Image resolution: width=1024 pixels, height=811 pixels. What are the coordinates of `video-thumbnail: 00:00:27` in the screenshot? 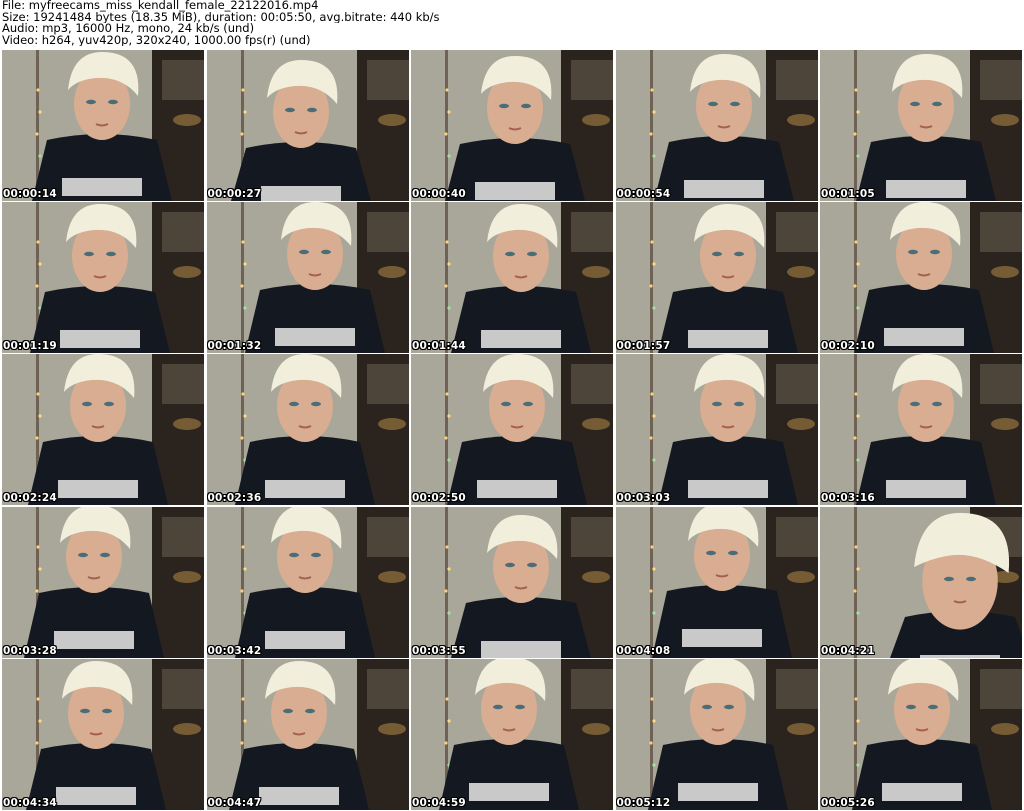 It's located at (307, 125).